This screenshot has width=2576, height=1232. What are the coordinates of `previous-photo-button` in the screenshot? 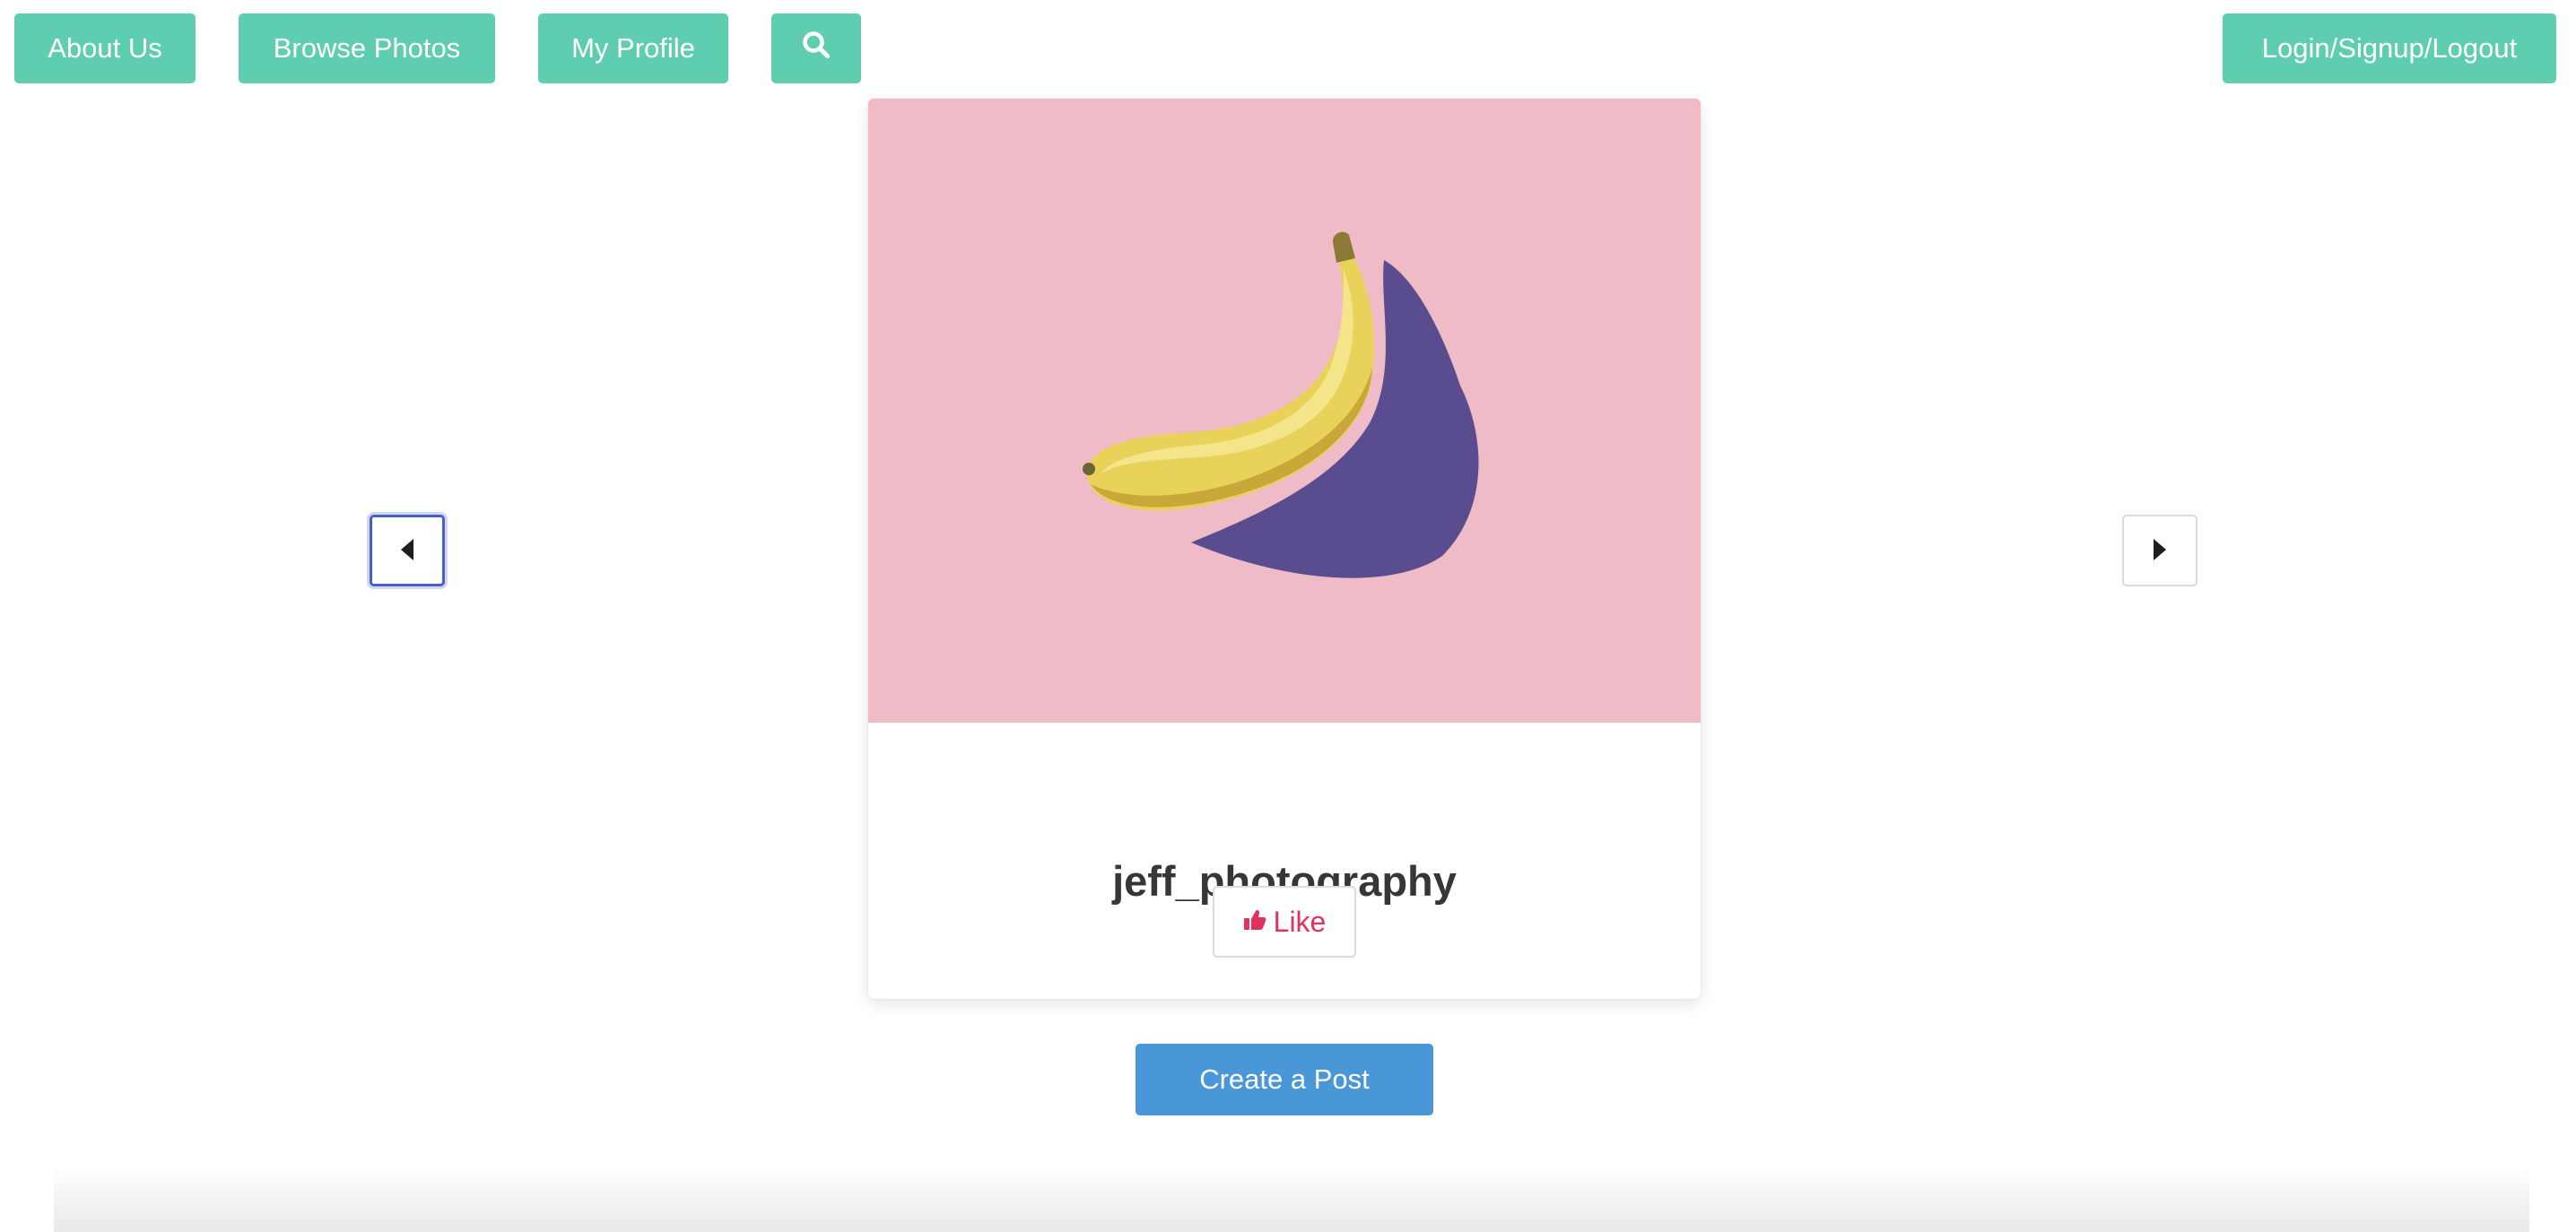 It's located at (407, 550).